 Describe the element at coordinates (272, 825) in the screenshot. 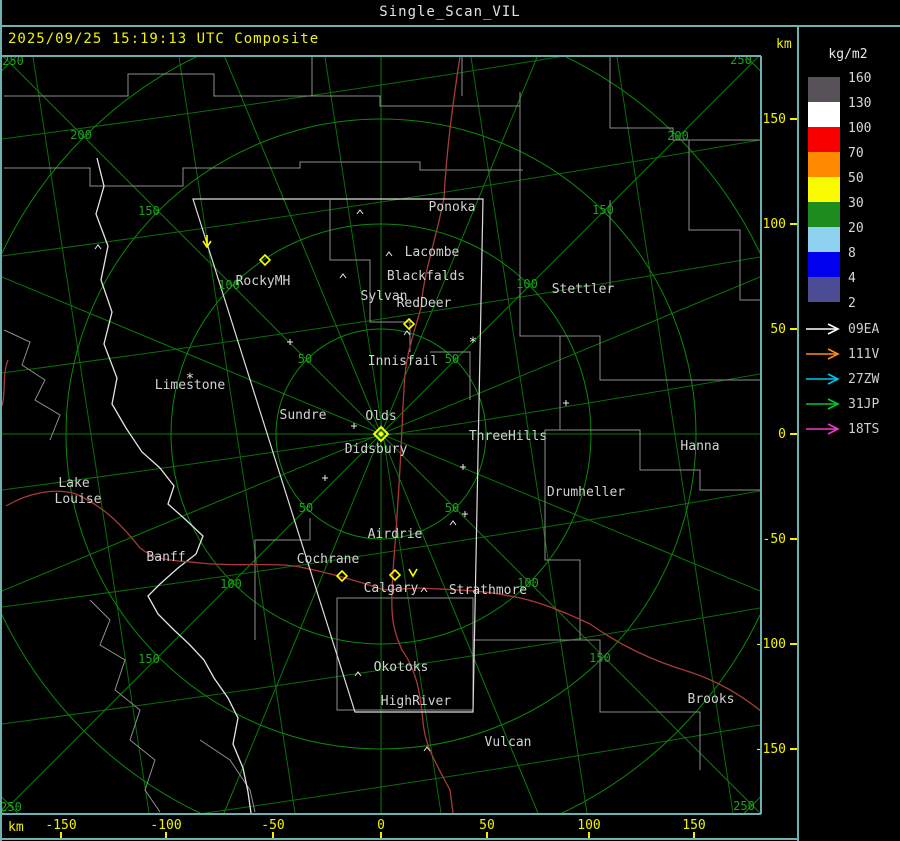

I see `x-tick-label: -50` at that location.